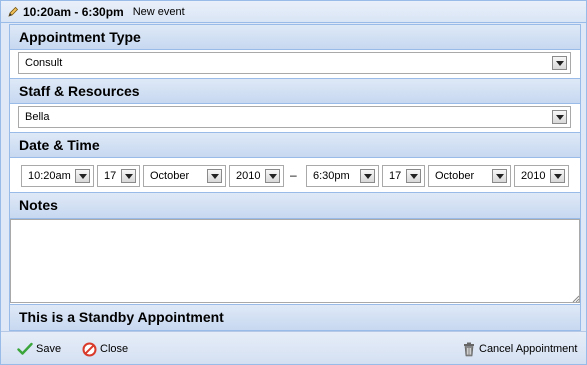 The height and width of the screenshot is (365, 587). Describe the element at coordinates (576, 298) in the screenshot. I see `resize-grip-icon` at that location.